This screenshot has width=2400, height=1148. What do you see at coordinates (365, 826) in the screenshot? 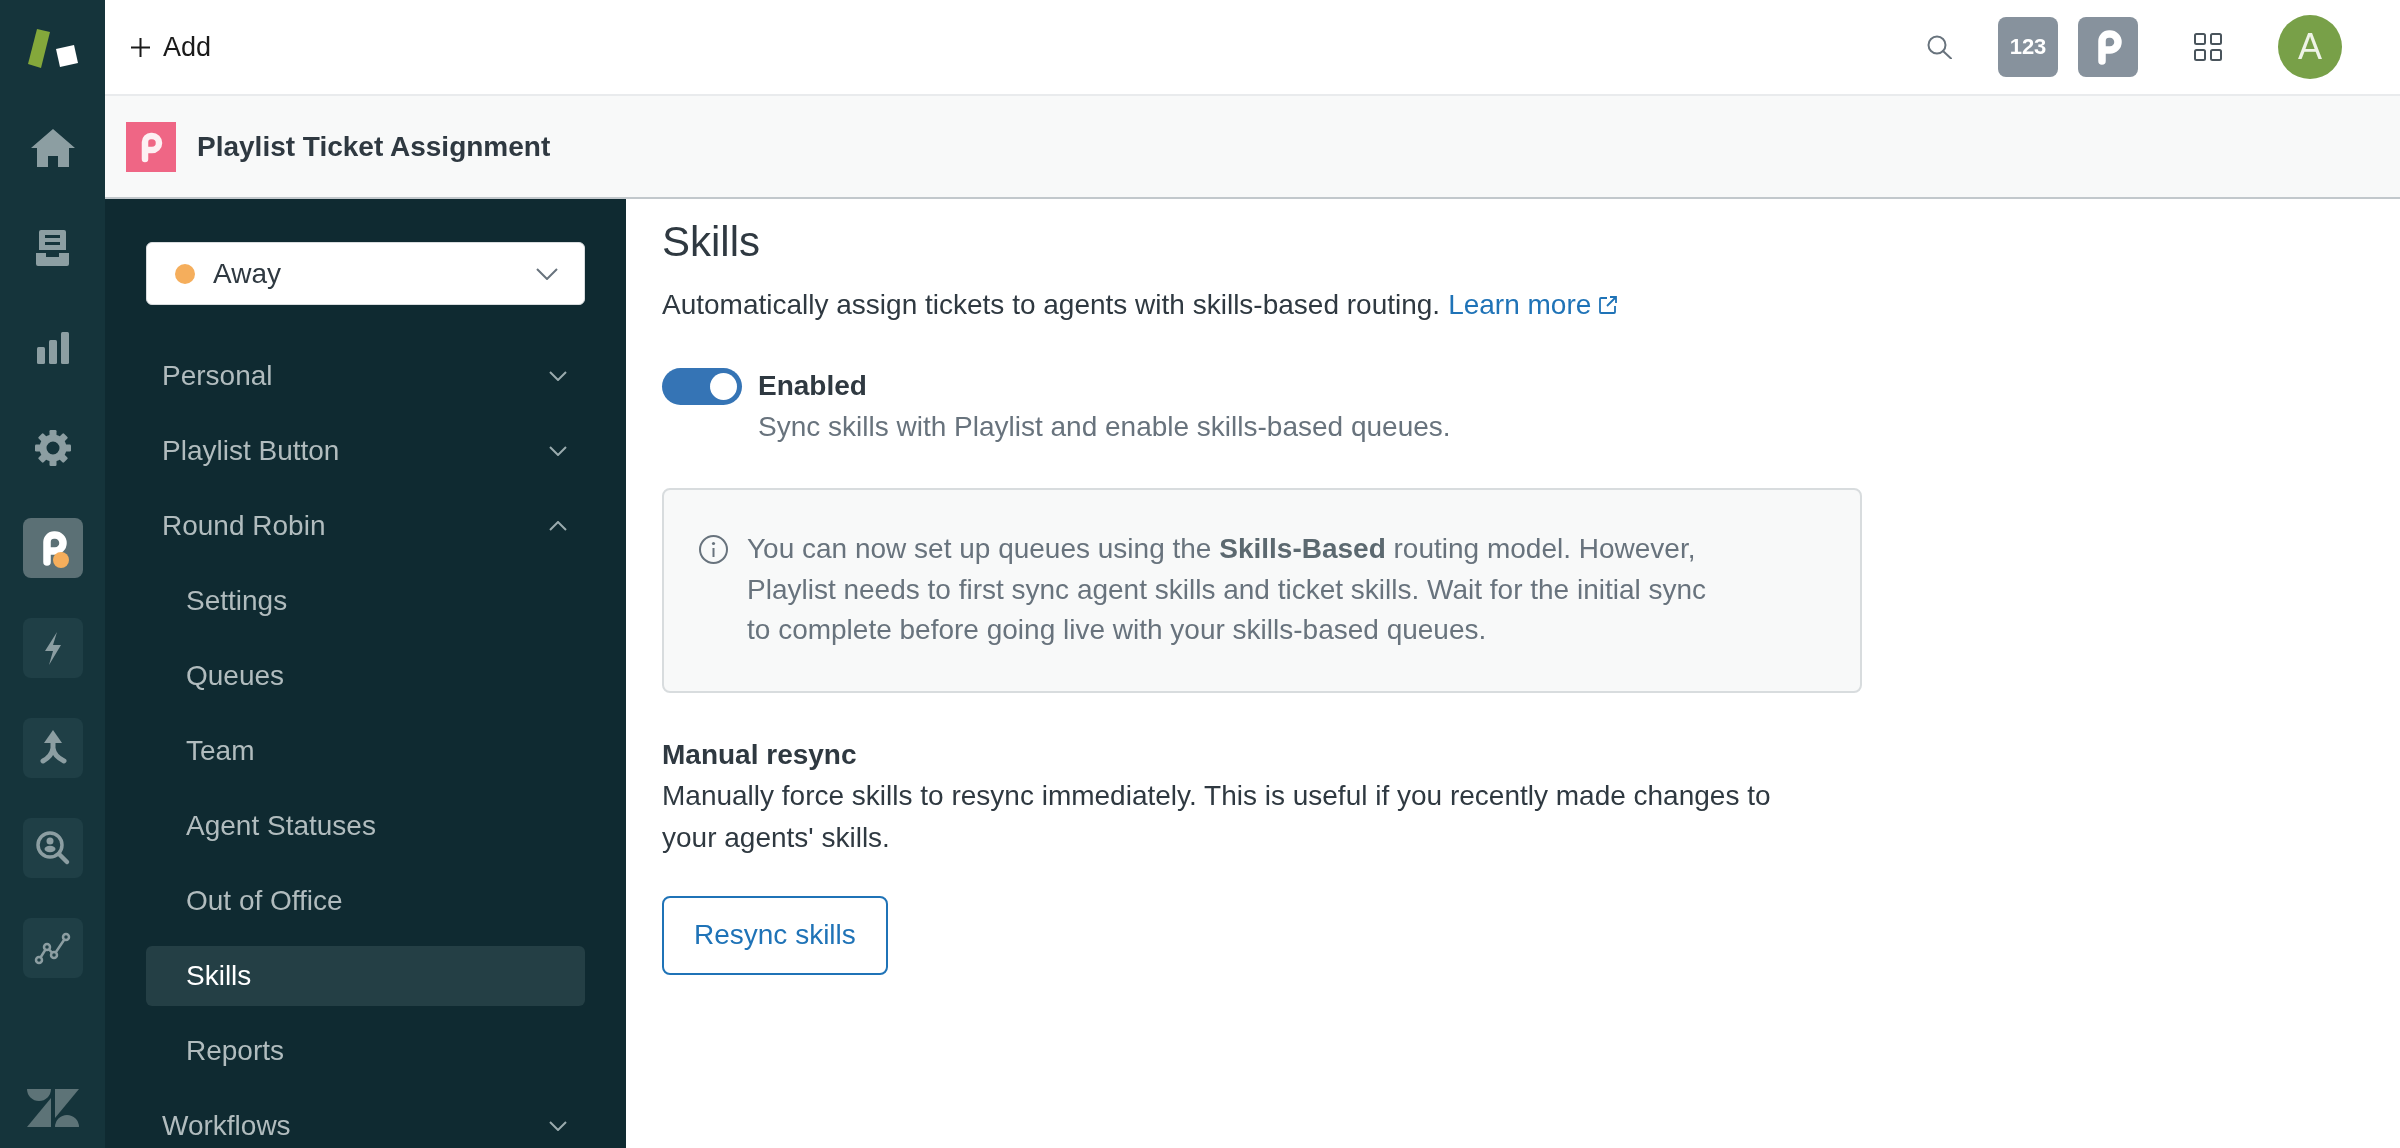
I see `nav-subitem: Agent Statuses` at bounding box center [365, 826].